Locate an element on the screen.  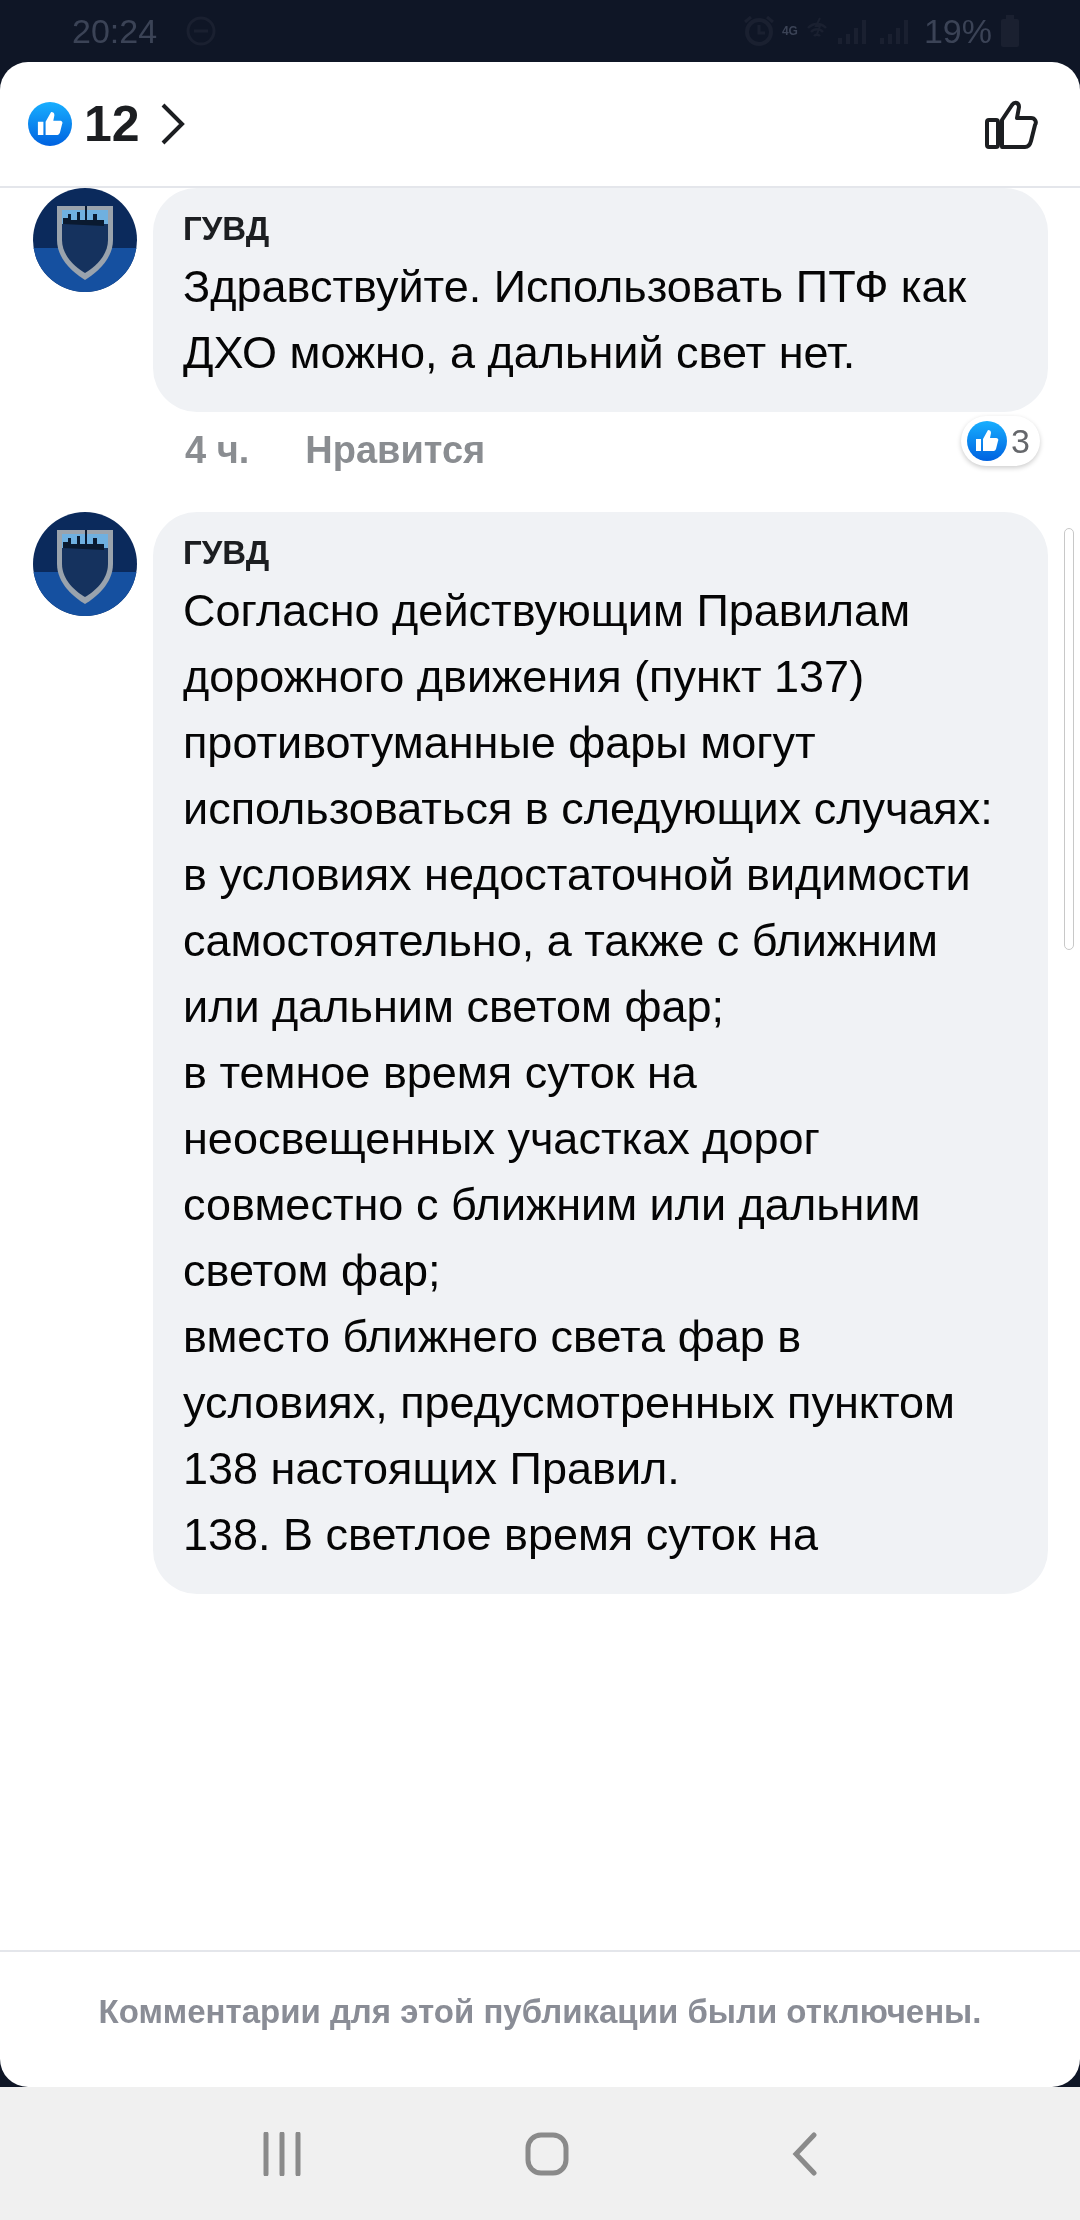
back-button is located at coordinates (805, 2153).